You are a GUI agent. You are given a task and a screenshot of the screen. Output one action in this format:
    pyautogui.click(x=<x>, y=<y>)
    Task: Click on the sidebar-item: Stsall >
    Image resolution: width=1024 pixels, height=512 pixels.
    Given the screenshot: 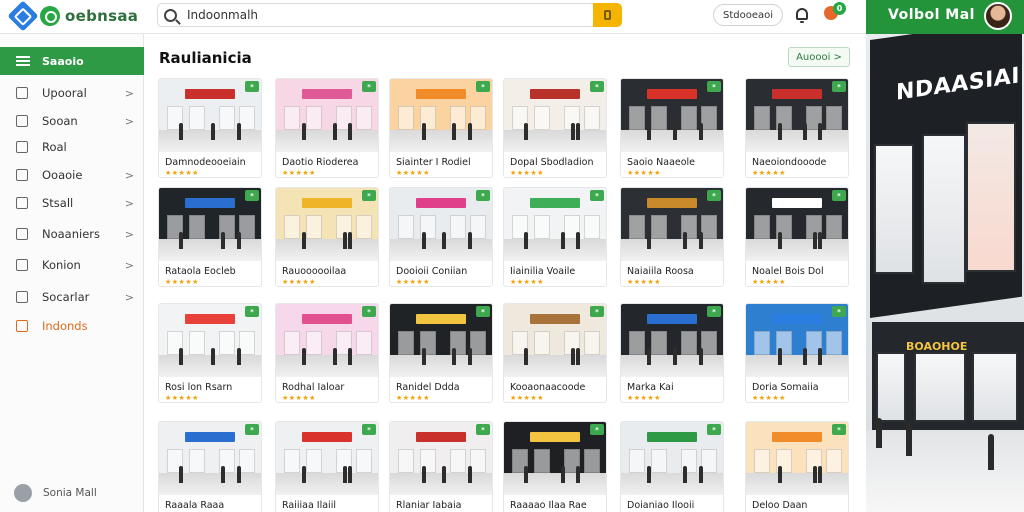 What is the action you would take?
    pyautogui.click(x=72, y=203)
    